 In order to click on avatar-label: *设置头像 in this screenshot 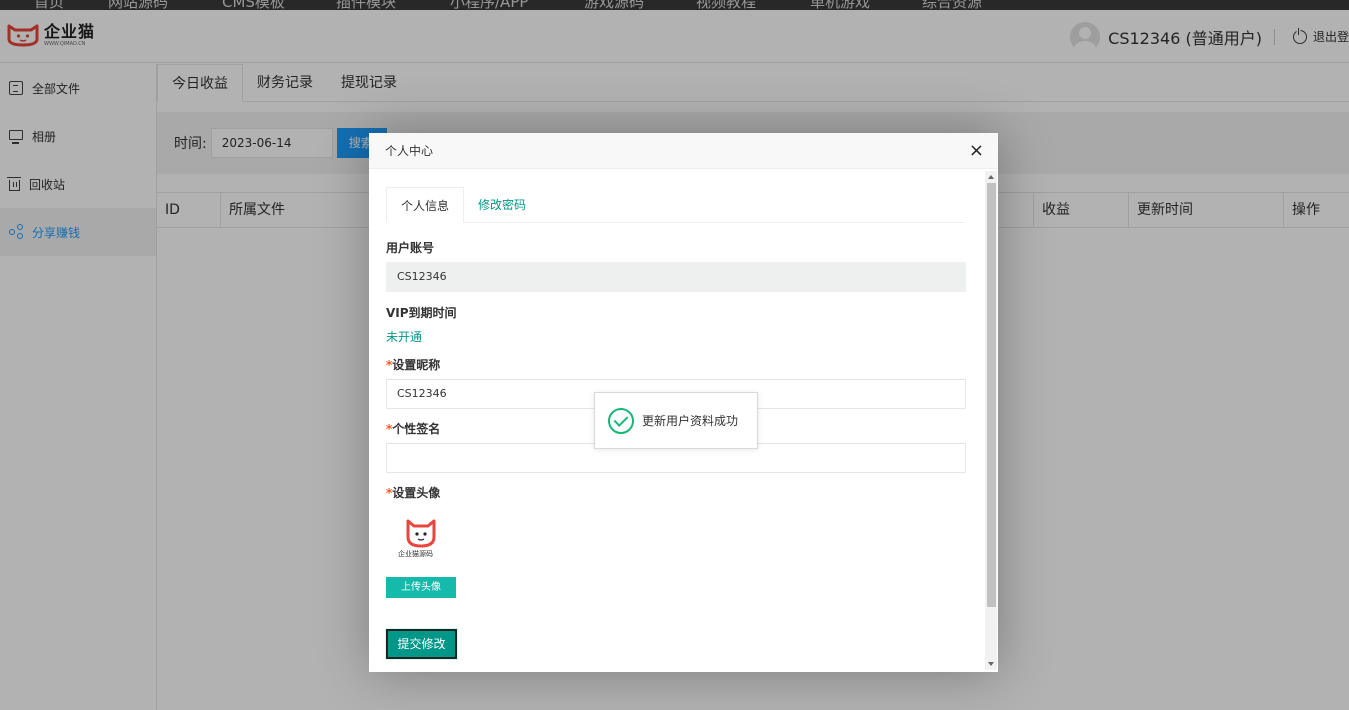, I will do `click(413, 493)`.